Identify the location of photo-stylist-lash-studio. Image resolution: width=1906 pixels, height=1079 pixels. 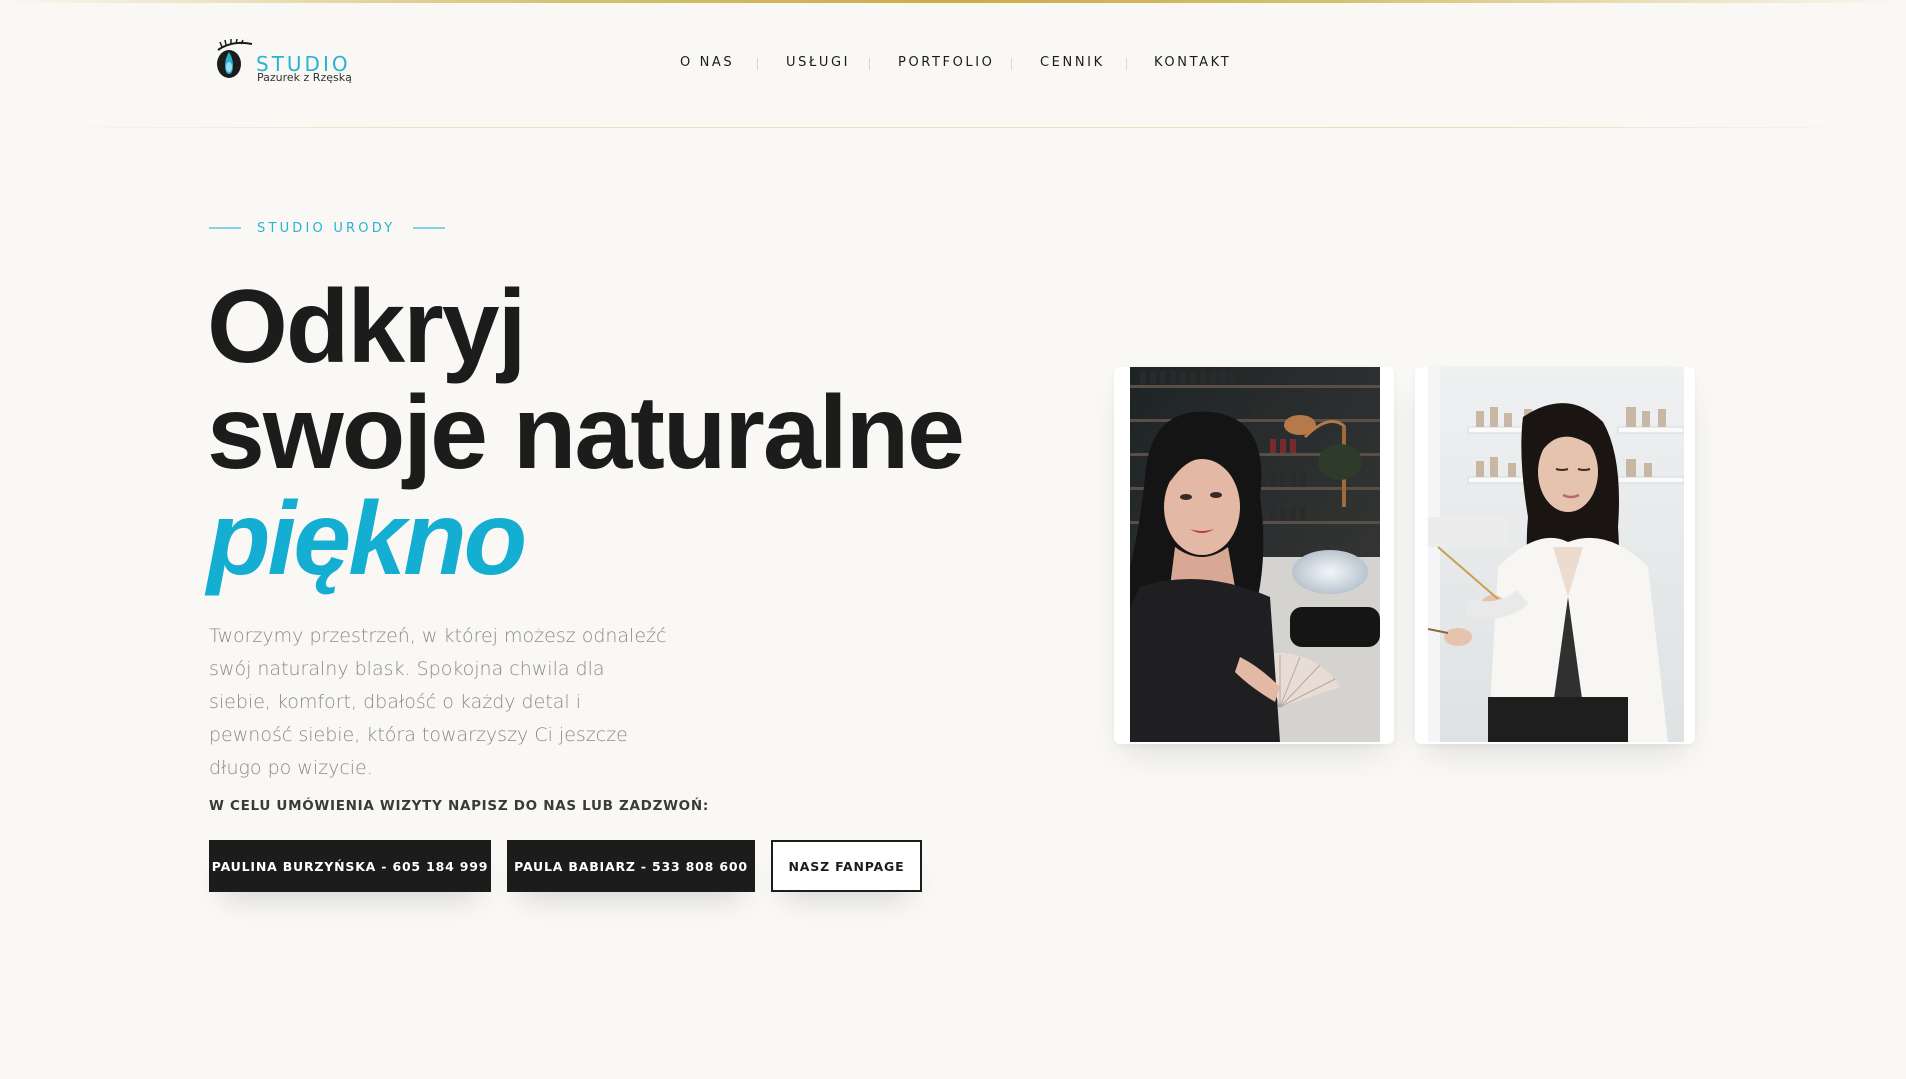
(1556, 554).